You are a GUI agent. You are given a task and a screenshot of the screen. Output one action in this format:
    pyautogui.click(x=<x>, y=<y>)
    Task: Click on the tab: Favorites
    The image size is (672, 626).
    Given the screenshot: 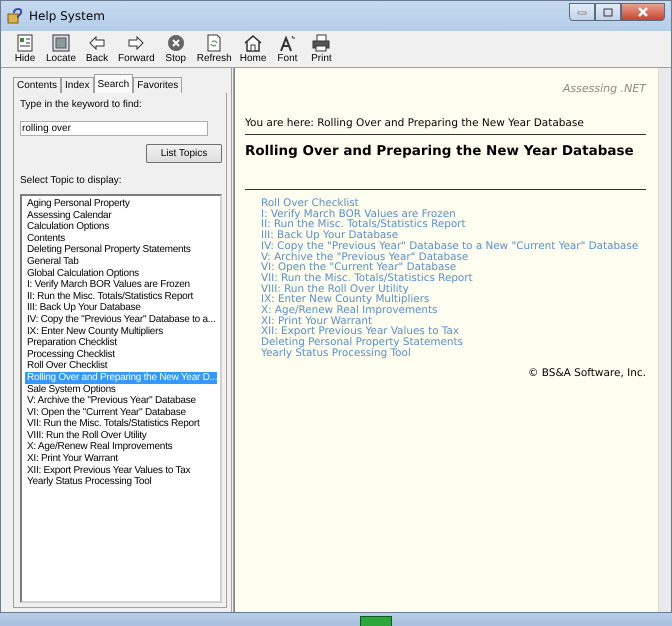 What is the action you would take?
    pyautogui.click(x=157, y=85)
    